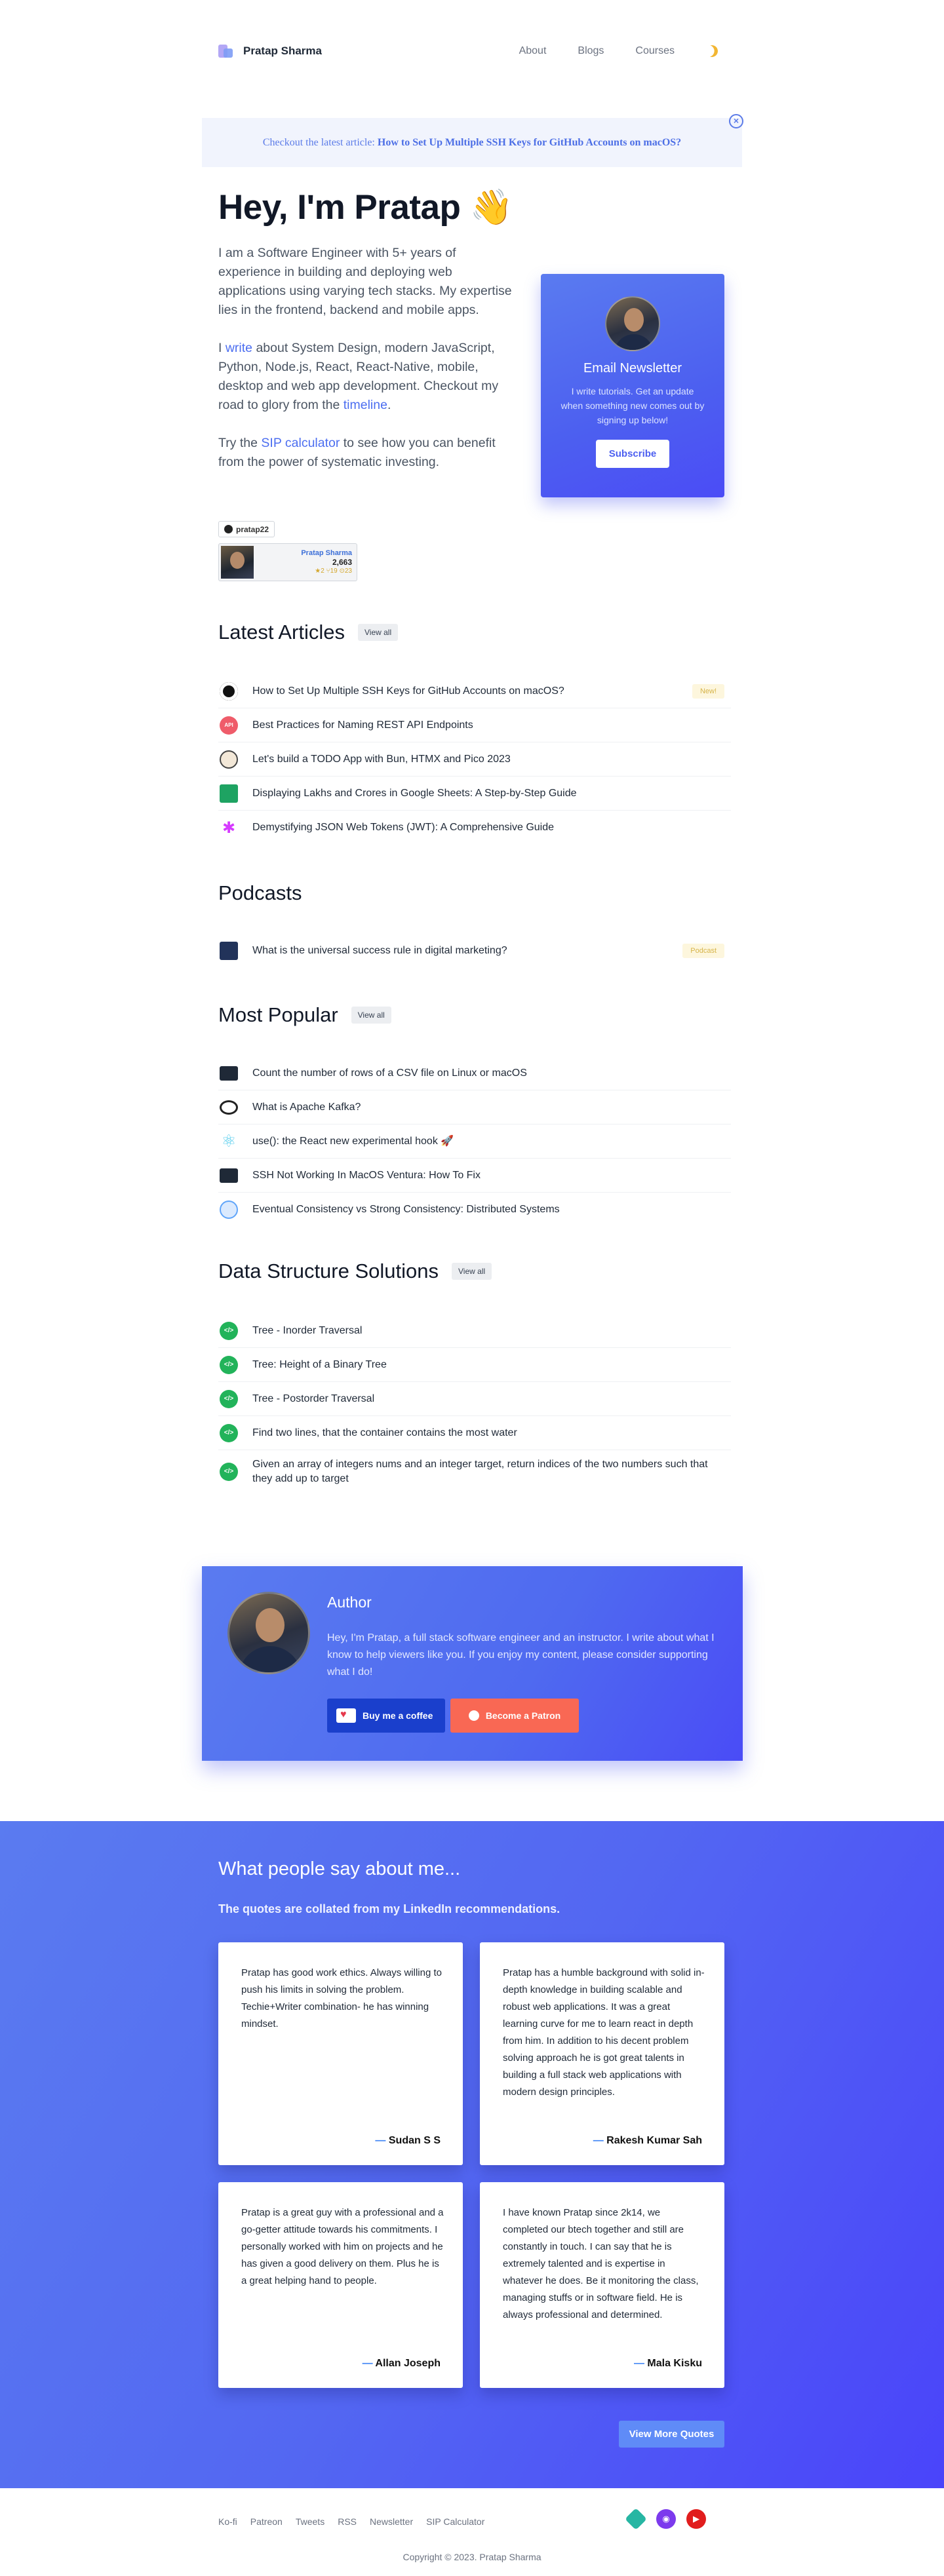 This screenshot has height=2576, width=944. I want to click on sip-calculator-link: SIP calculator, so click(300, 443).